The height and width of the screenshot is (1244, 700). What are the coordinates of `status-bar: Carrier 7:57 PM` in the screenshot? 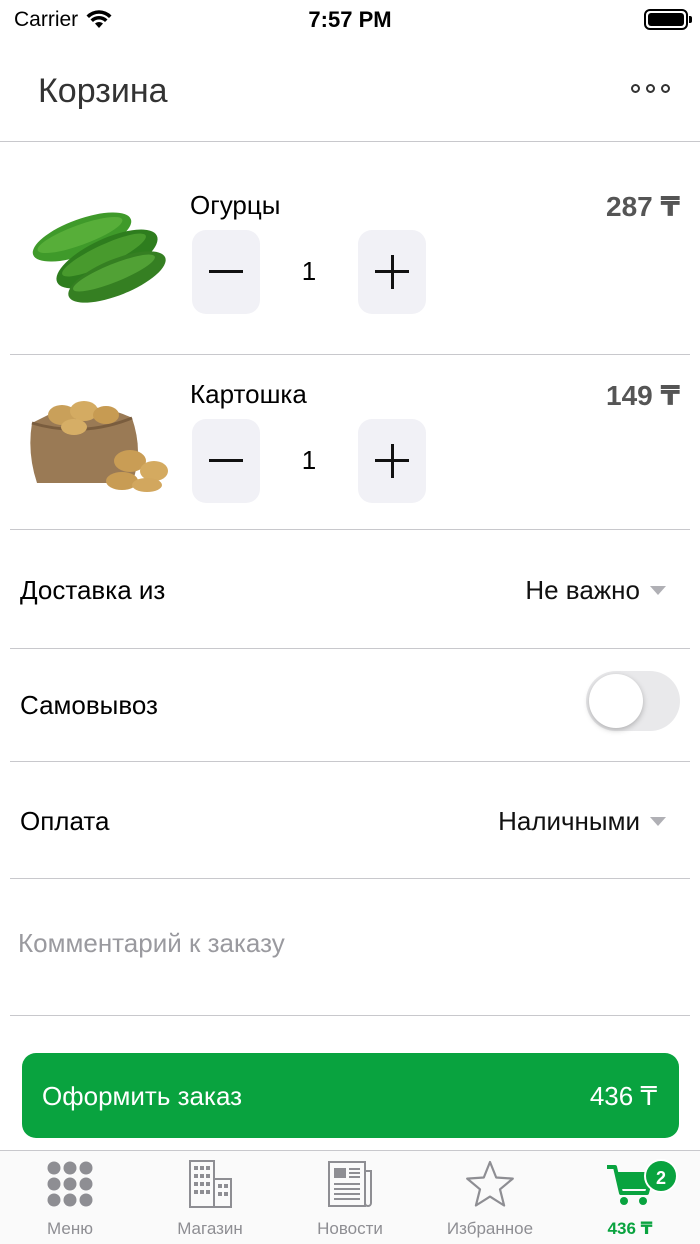 It's located at (350, 20).